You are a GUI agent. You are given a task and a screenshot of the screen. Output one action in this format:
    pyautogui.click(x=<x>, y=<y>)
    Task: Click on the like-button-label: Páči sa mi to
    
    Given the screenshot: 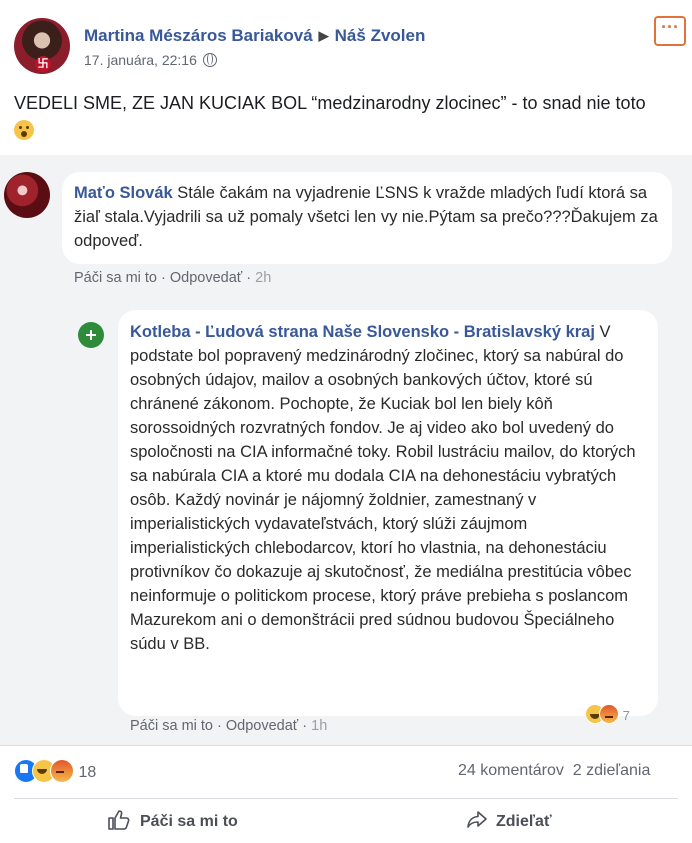 What is the action you would take?
    pyautogui.click(x=189, y=821)
    